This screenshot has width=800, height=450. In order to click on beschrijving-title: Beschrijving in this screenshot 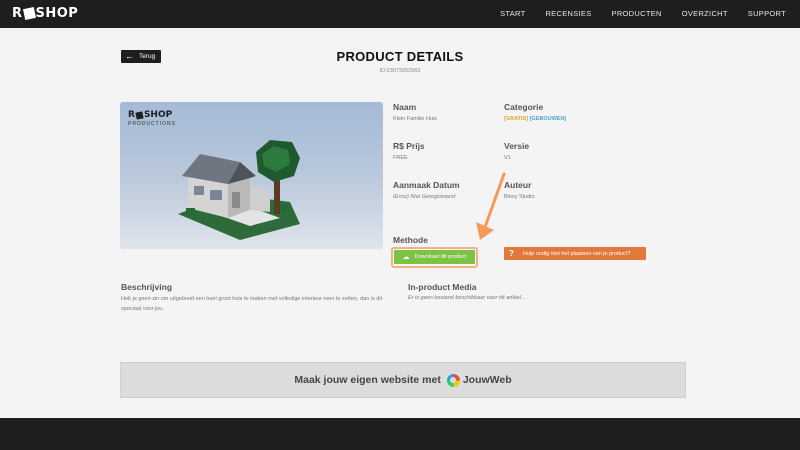, I will do `click(147, 287)`.